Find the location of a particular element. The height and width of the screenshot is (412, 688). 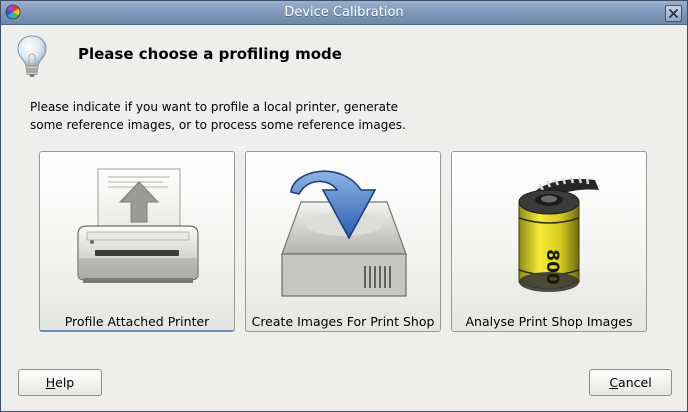

close-button is located at coordinates (673, 13).